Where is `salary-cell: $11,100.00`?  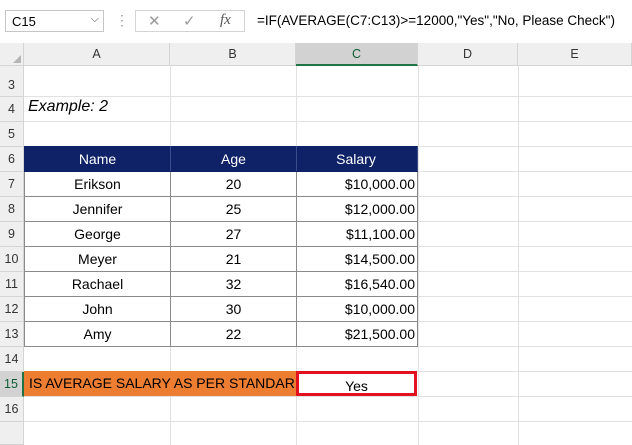 salary-cell: $11,100.00 is located at coordinates (357, 234).